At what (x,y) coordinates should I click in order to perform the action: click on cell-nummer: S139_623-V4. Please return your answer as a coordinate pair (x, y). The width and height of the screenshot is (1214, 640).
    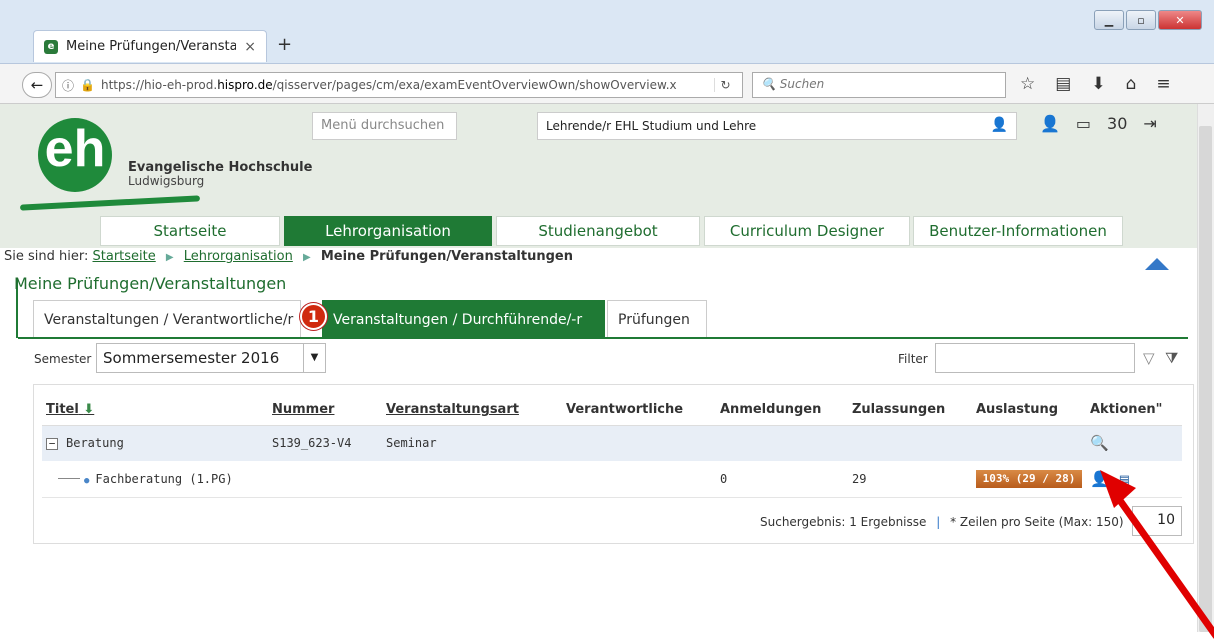
    Looking at the image, I should click on (325, 443).